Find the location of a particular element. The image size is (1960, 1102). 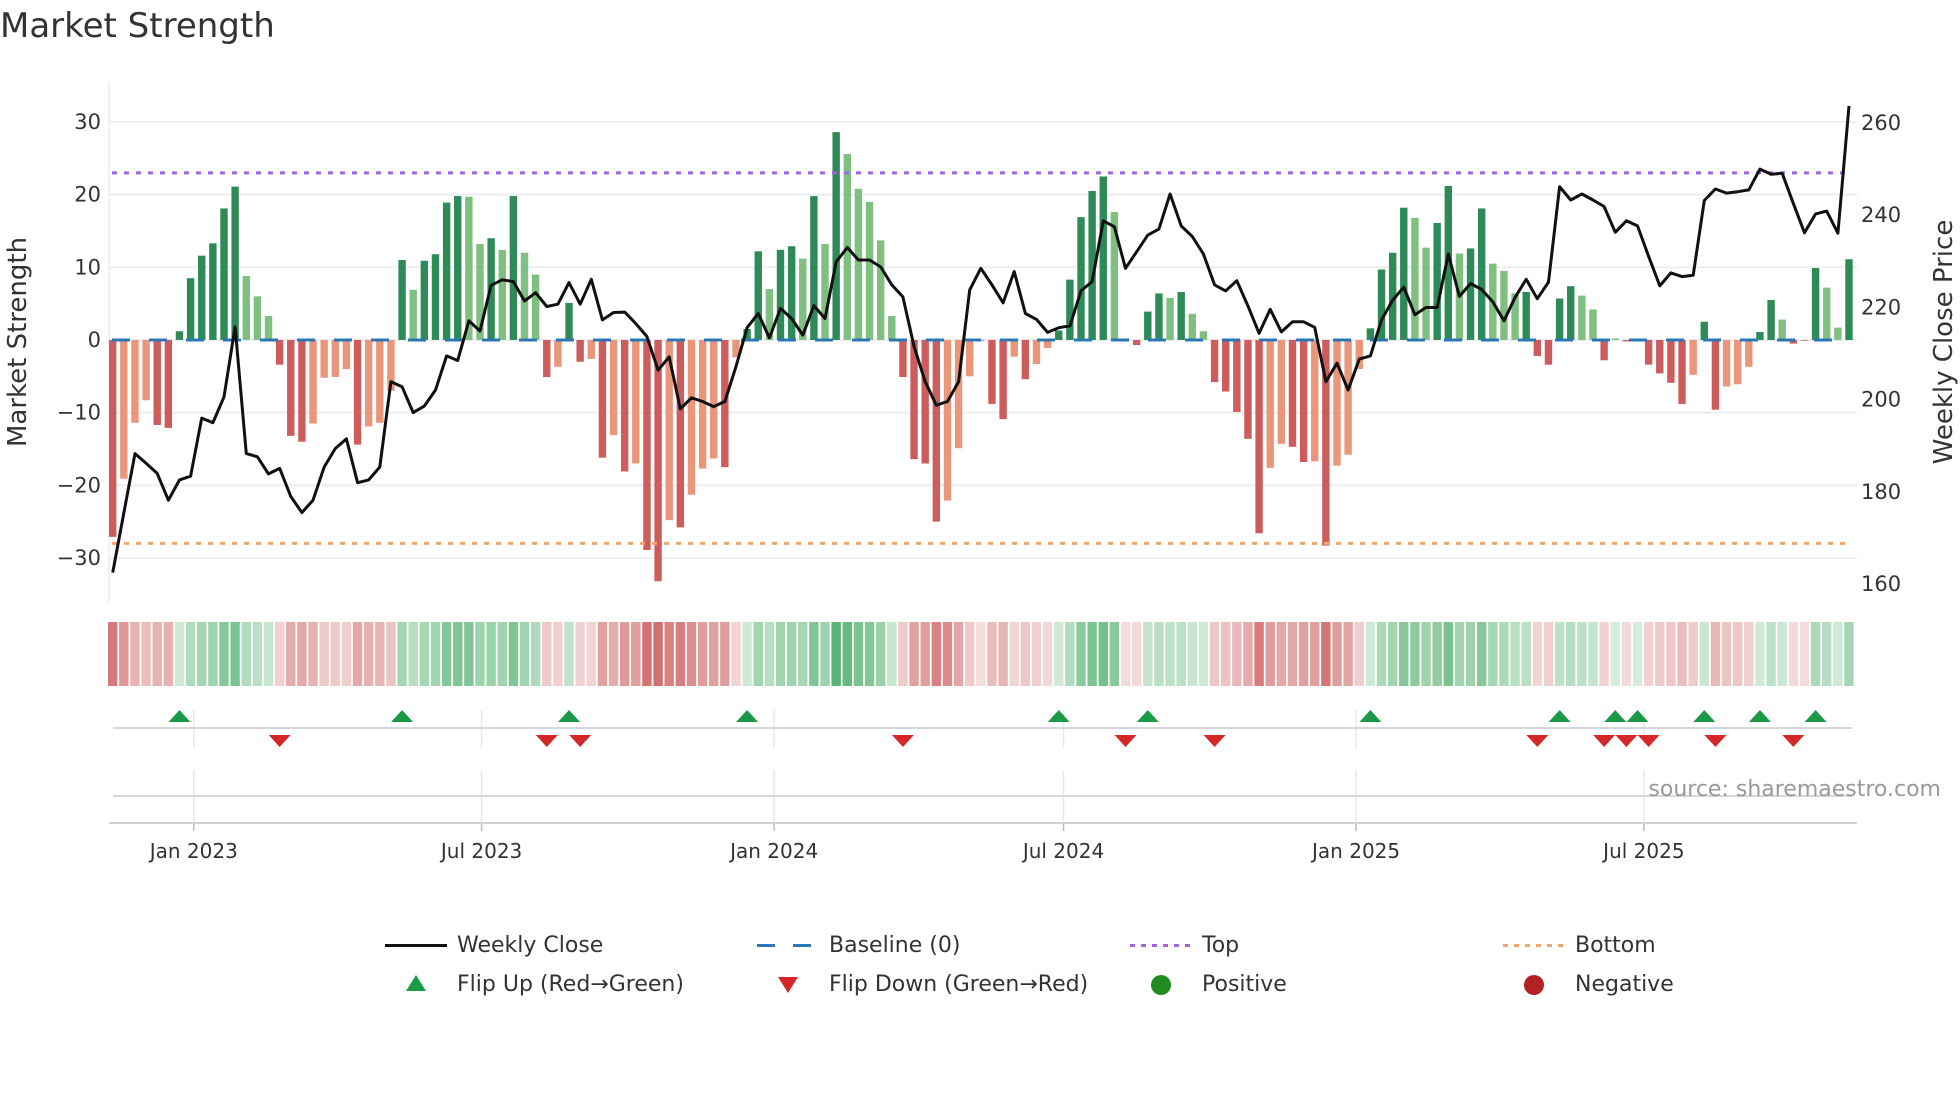

legend-flip-up: Flip Up (Red→Green) is located at coordinates (534, 984).